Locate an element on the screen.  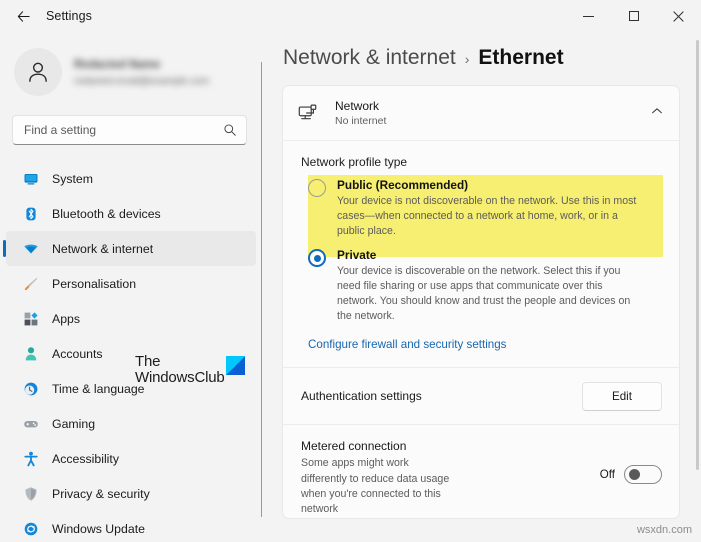
sidebar-item-bluetooth-devices: Bluetooth & devices is located at coordinates (131, 213).